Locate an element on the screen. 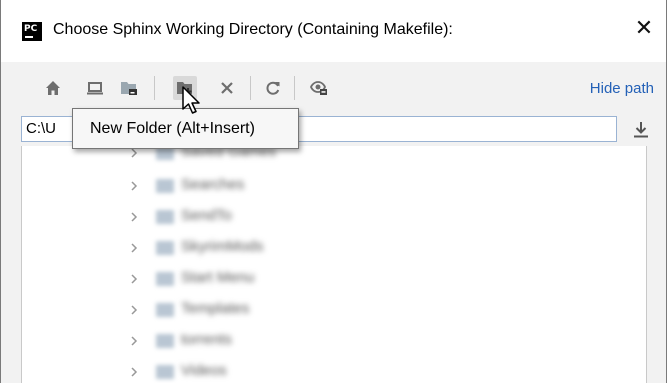  show-hidden-icon is located at coordinates (318, 88).